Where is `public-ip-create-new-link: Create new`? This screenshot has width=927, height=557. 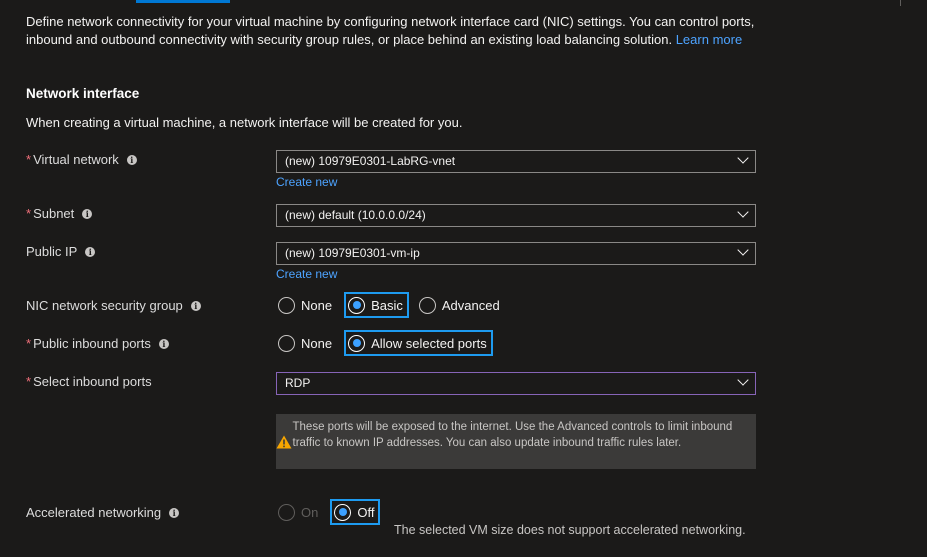
public-ip-create-new-link: Create new is located at coordinates (306, 274).